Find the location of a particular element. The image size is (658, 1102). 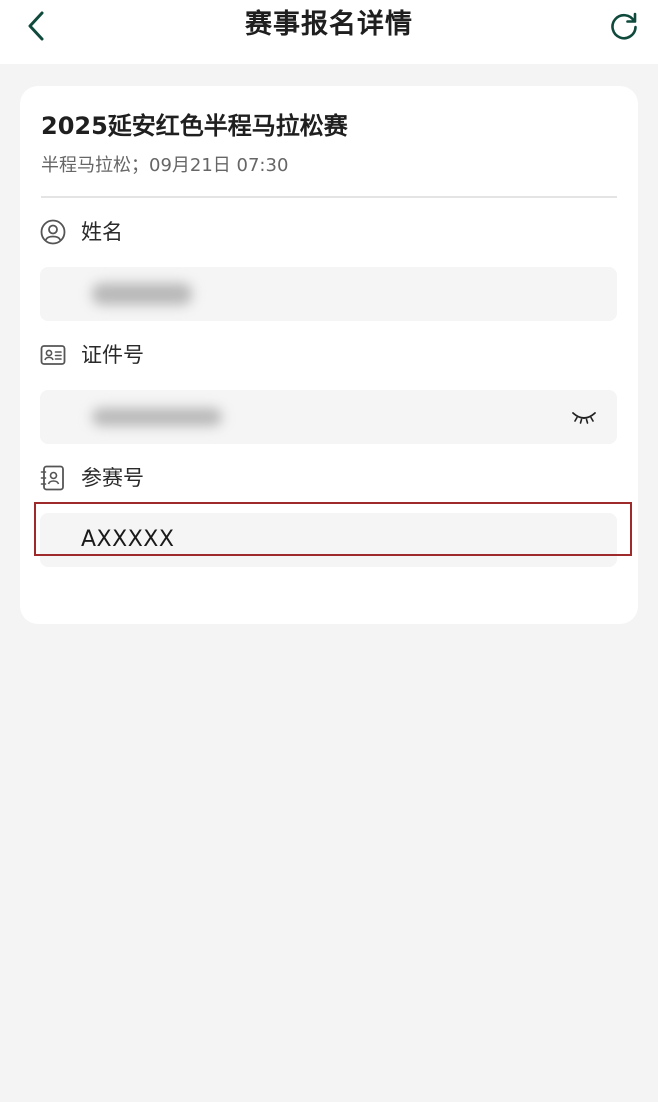

id-number-redaction is located at coordinates (157, 417).